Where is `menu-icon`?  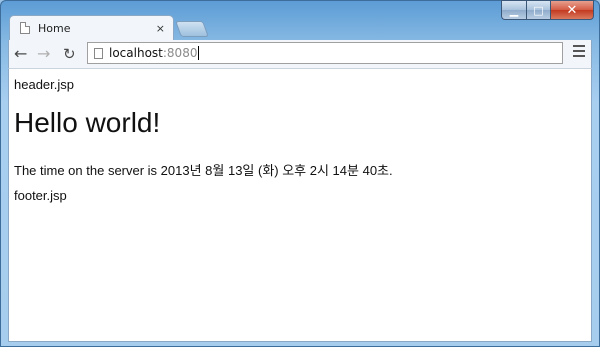 menu-icon is located at coordinates (579, 52).